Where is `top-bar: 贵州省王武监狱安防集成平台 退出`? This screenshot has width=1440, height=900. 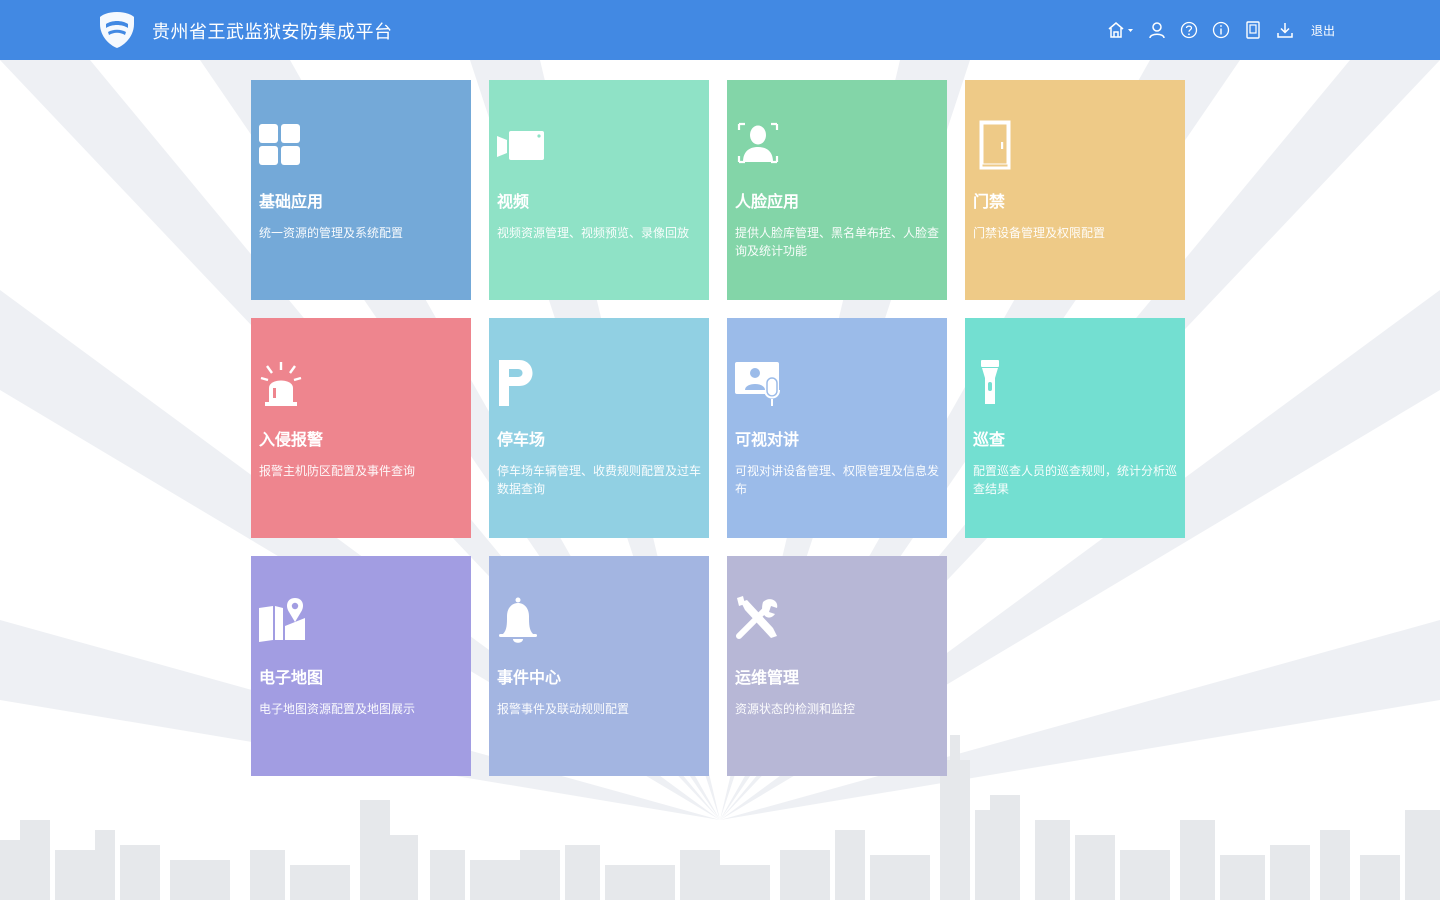 top-bar: 贵州省王武监狱安防集成平台 退出 is located at coordinates (720, 30).